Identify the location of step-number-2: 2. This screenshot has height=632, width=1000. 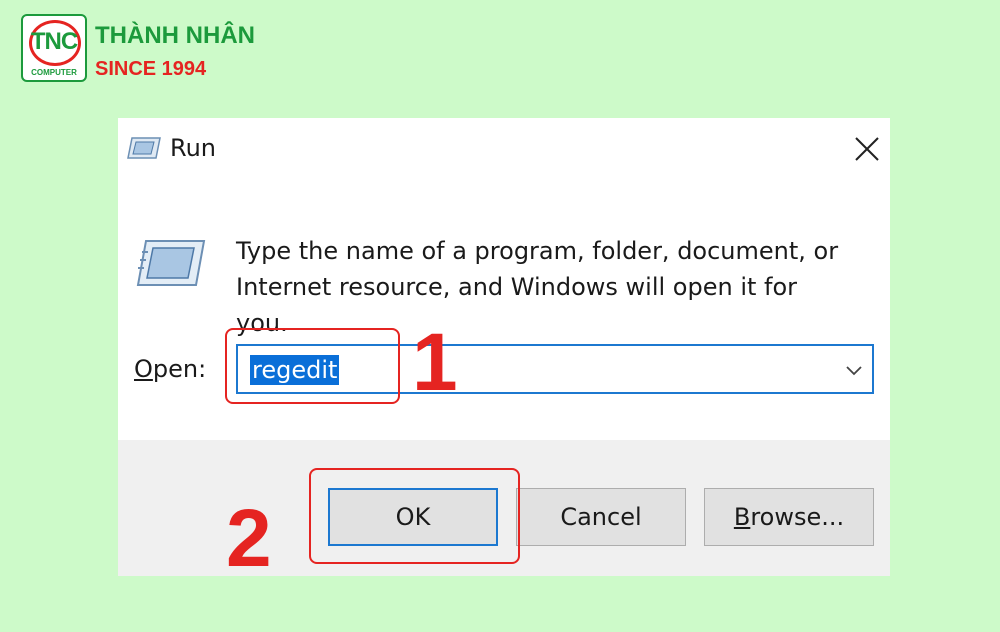
(249, 538).